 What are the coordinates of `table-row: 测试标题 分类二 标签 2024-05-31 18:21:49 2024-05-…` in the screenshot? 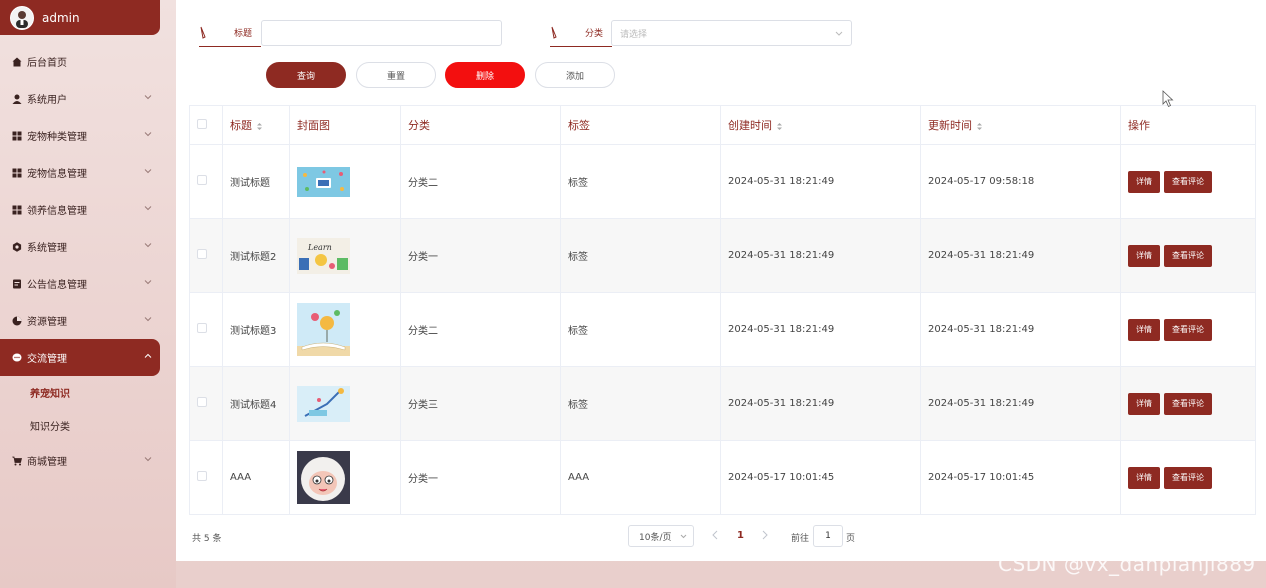 It's located at (722, 181).